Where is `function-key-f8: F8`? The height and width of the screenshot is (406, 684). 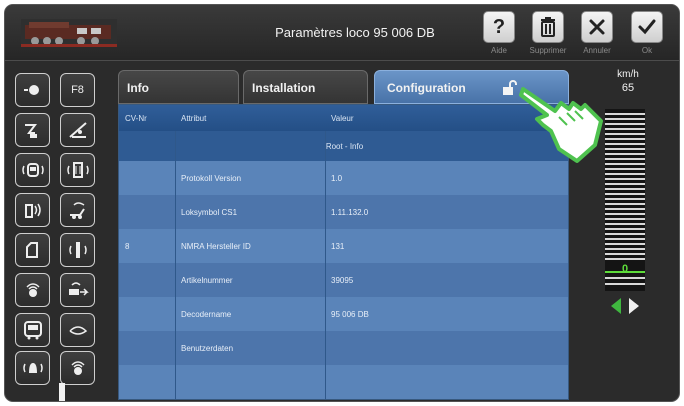 function-key-f8: F8 is located at coordinates (77, 90).